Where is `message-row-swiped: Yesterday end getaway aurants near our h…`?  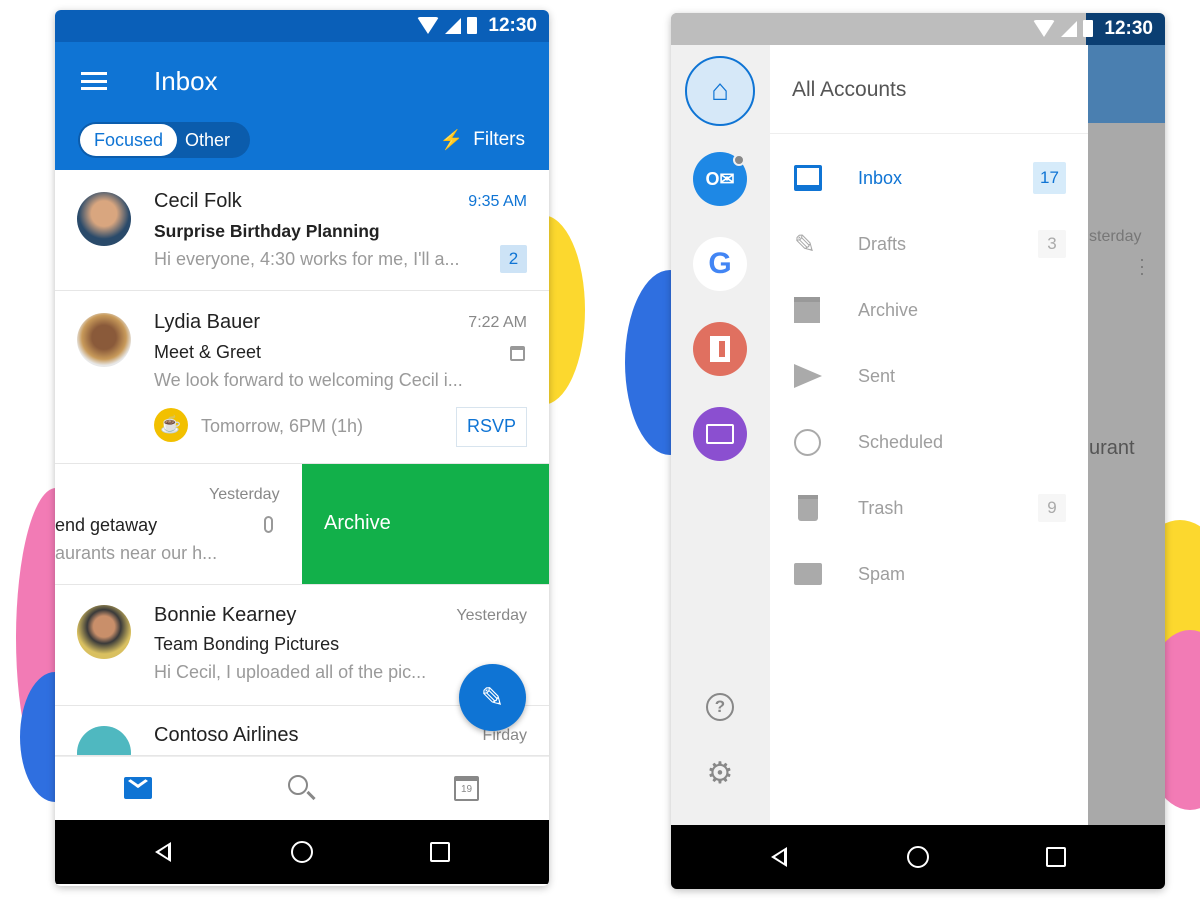 message-row-swiped: Yesterday end getaway aurants near our h… is located at coordinates (302, 524).